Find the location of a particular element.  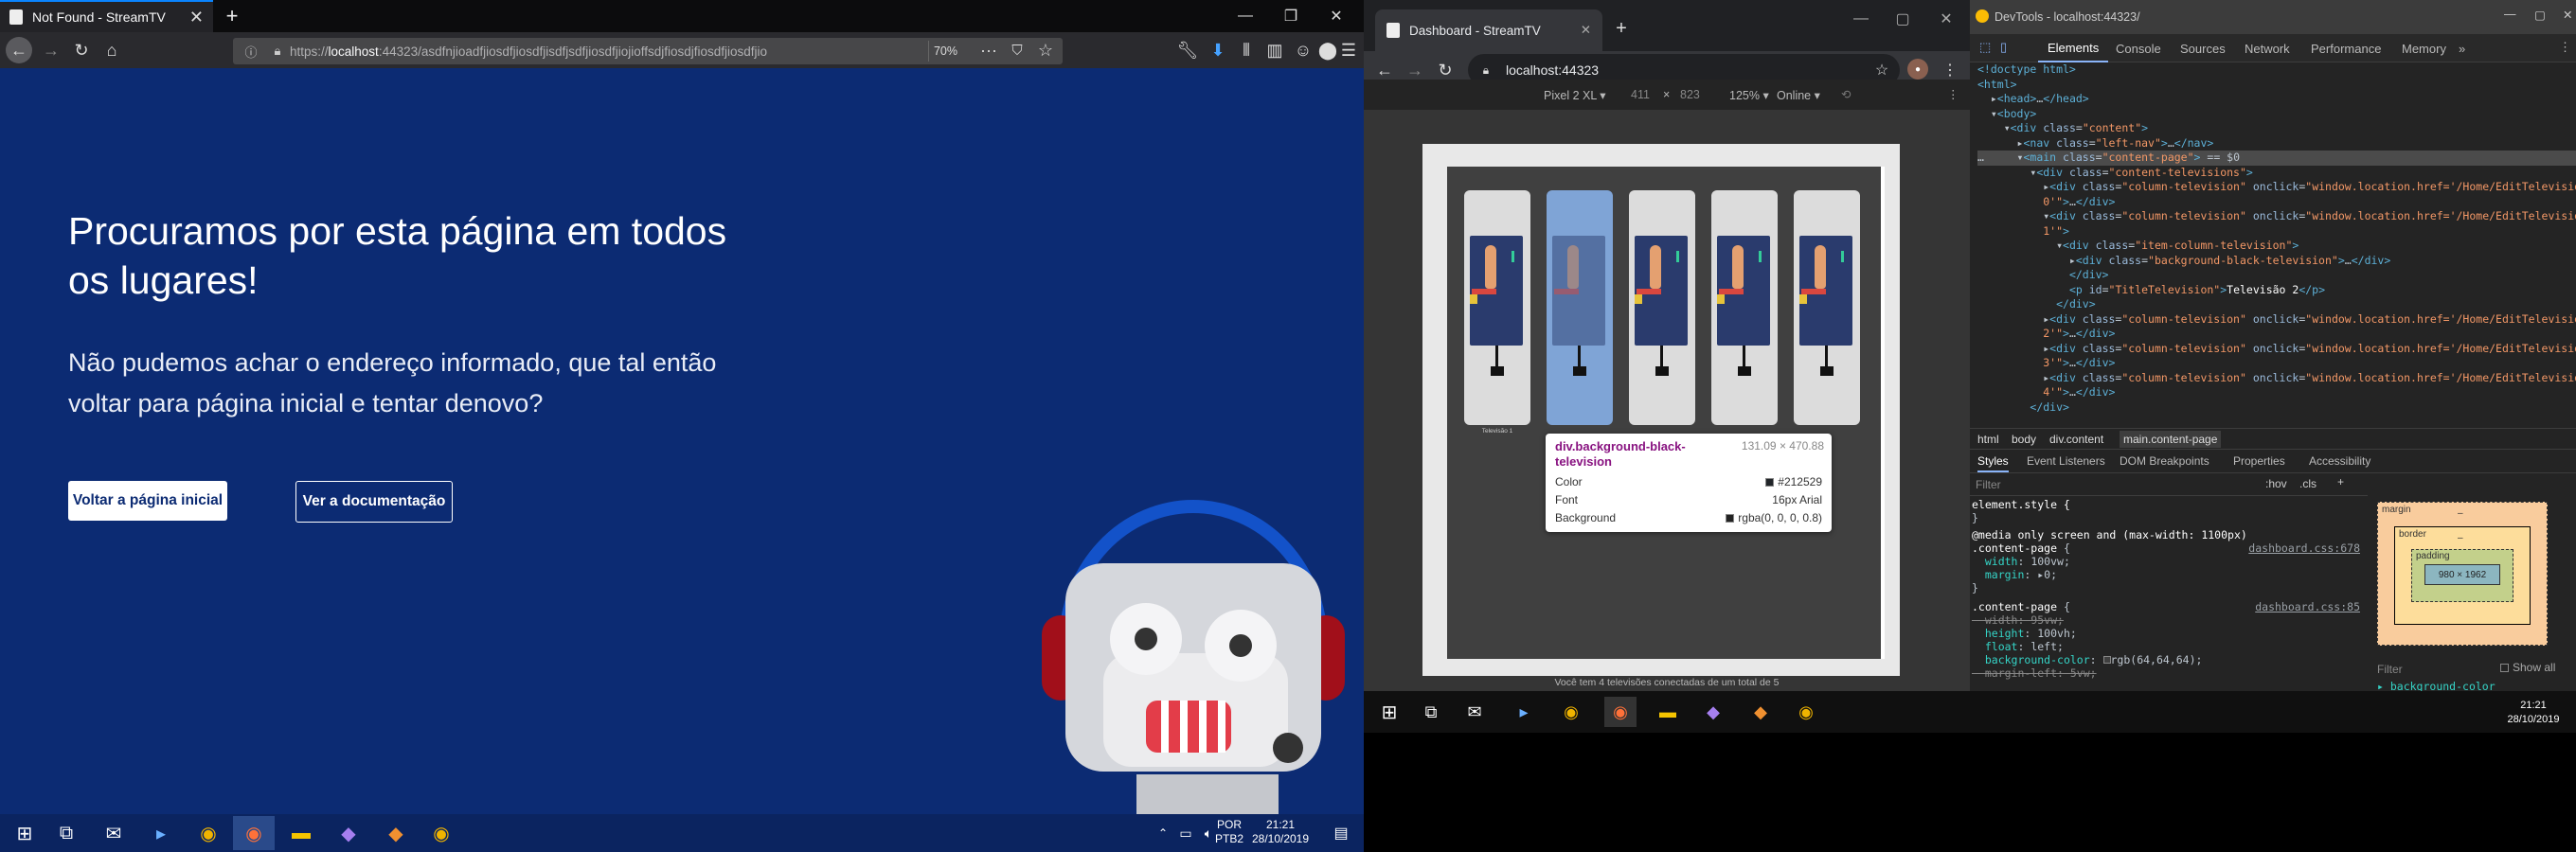

clock: 21:21 28/10/2019 is located at coordinates (1280, 832).